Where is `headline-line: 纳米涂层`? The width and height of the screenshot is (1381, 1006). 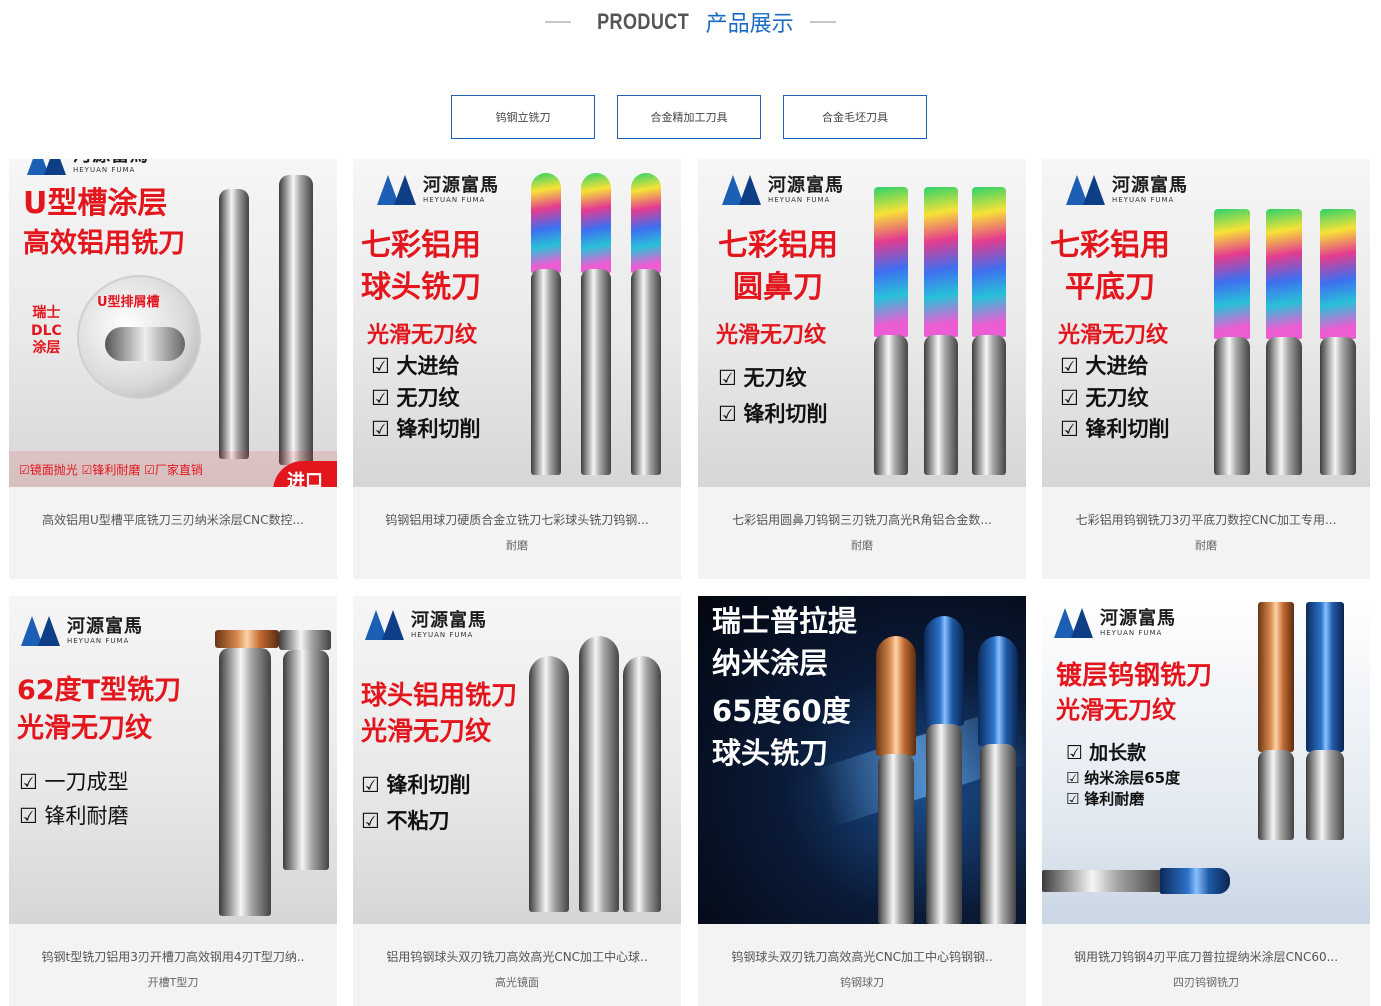 headline-line: 纳米涂层 is located at coordinates (770, 663).